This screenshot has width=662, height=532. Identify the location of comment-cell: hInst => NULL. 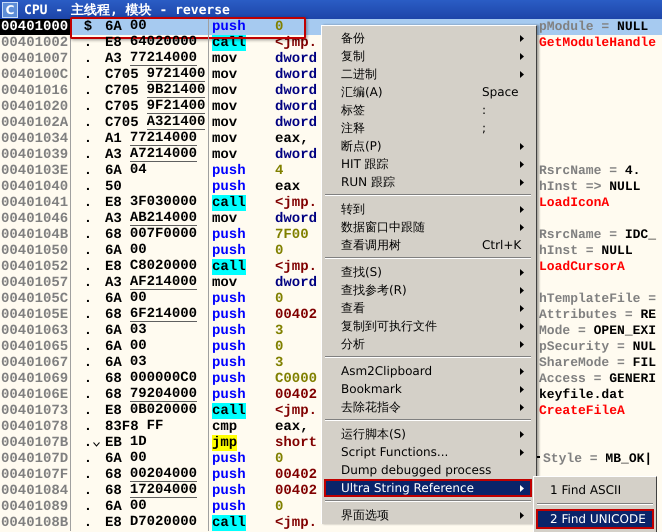
(589, 187).